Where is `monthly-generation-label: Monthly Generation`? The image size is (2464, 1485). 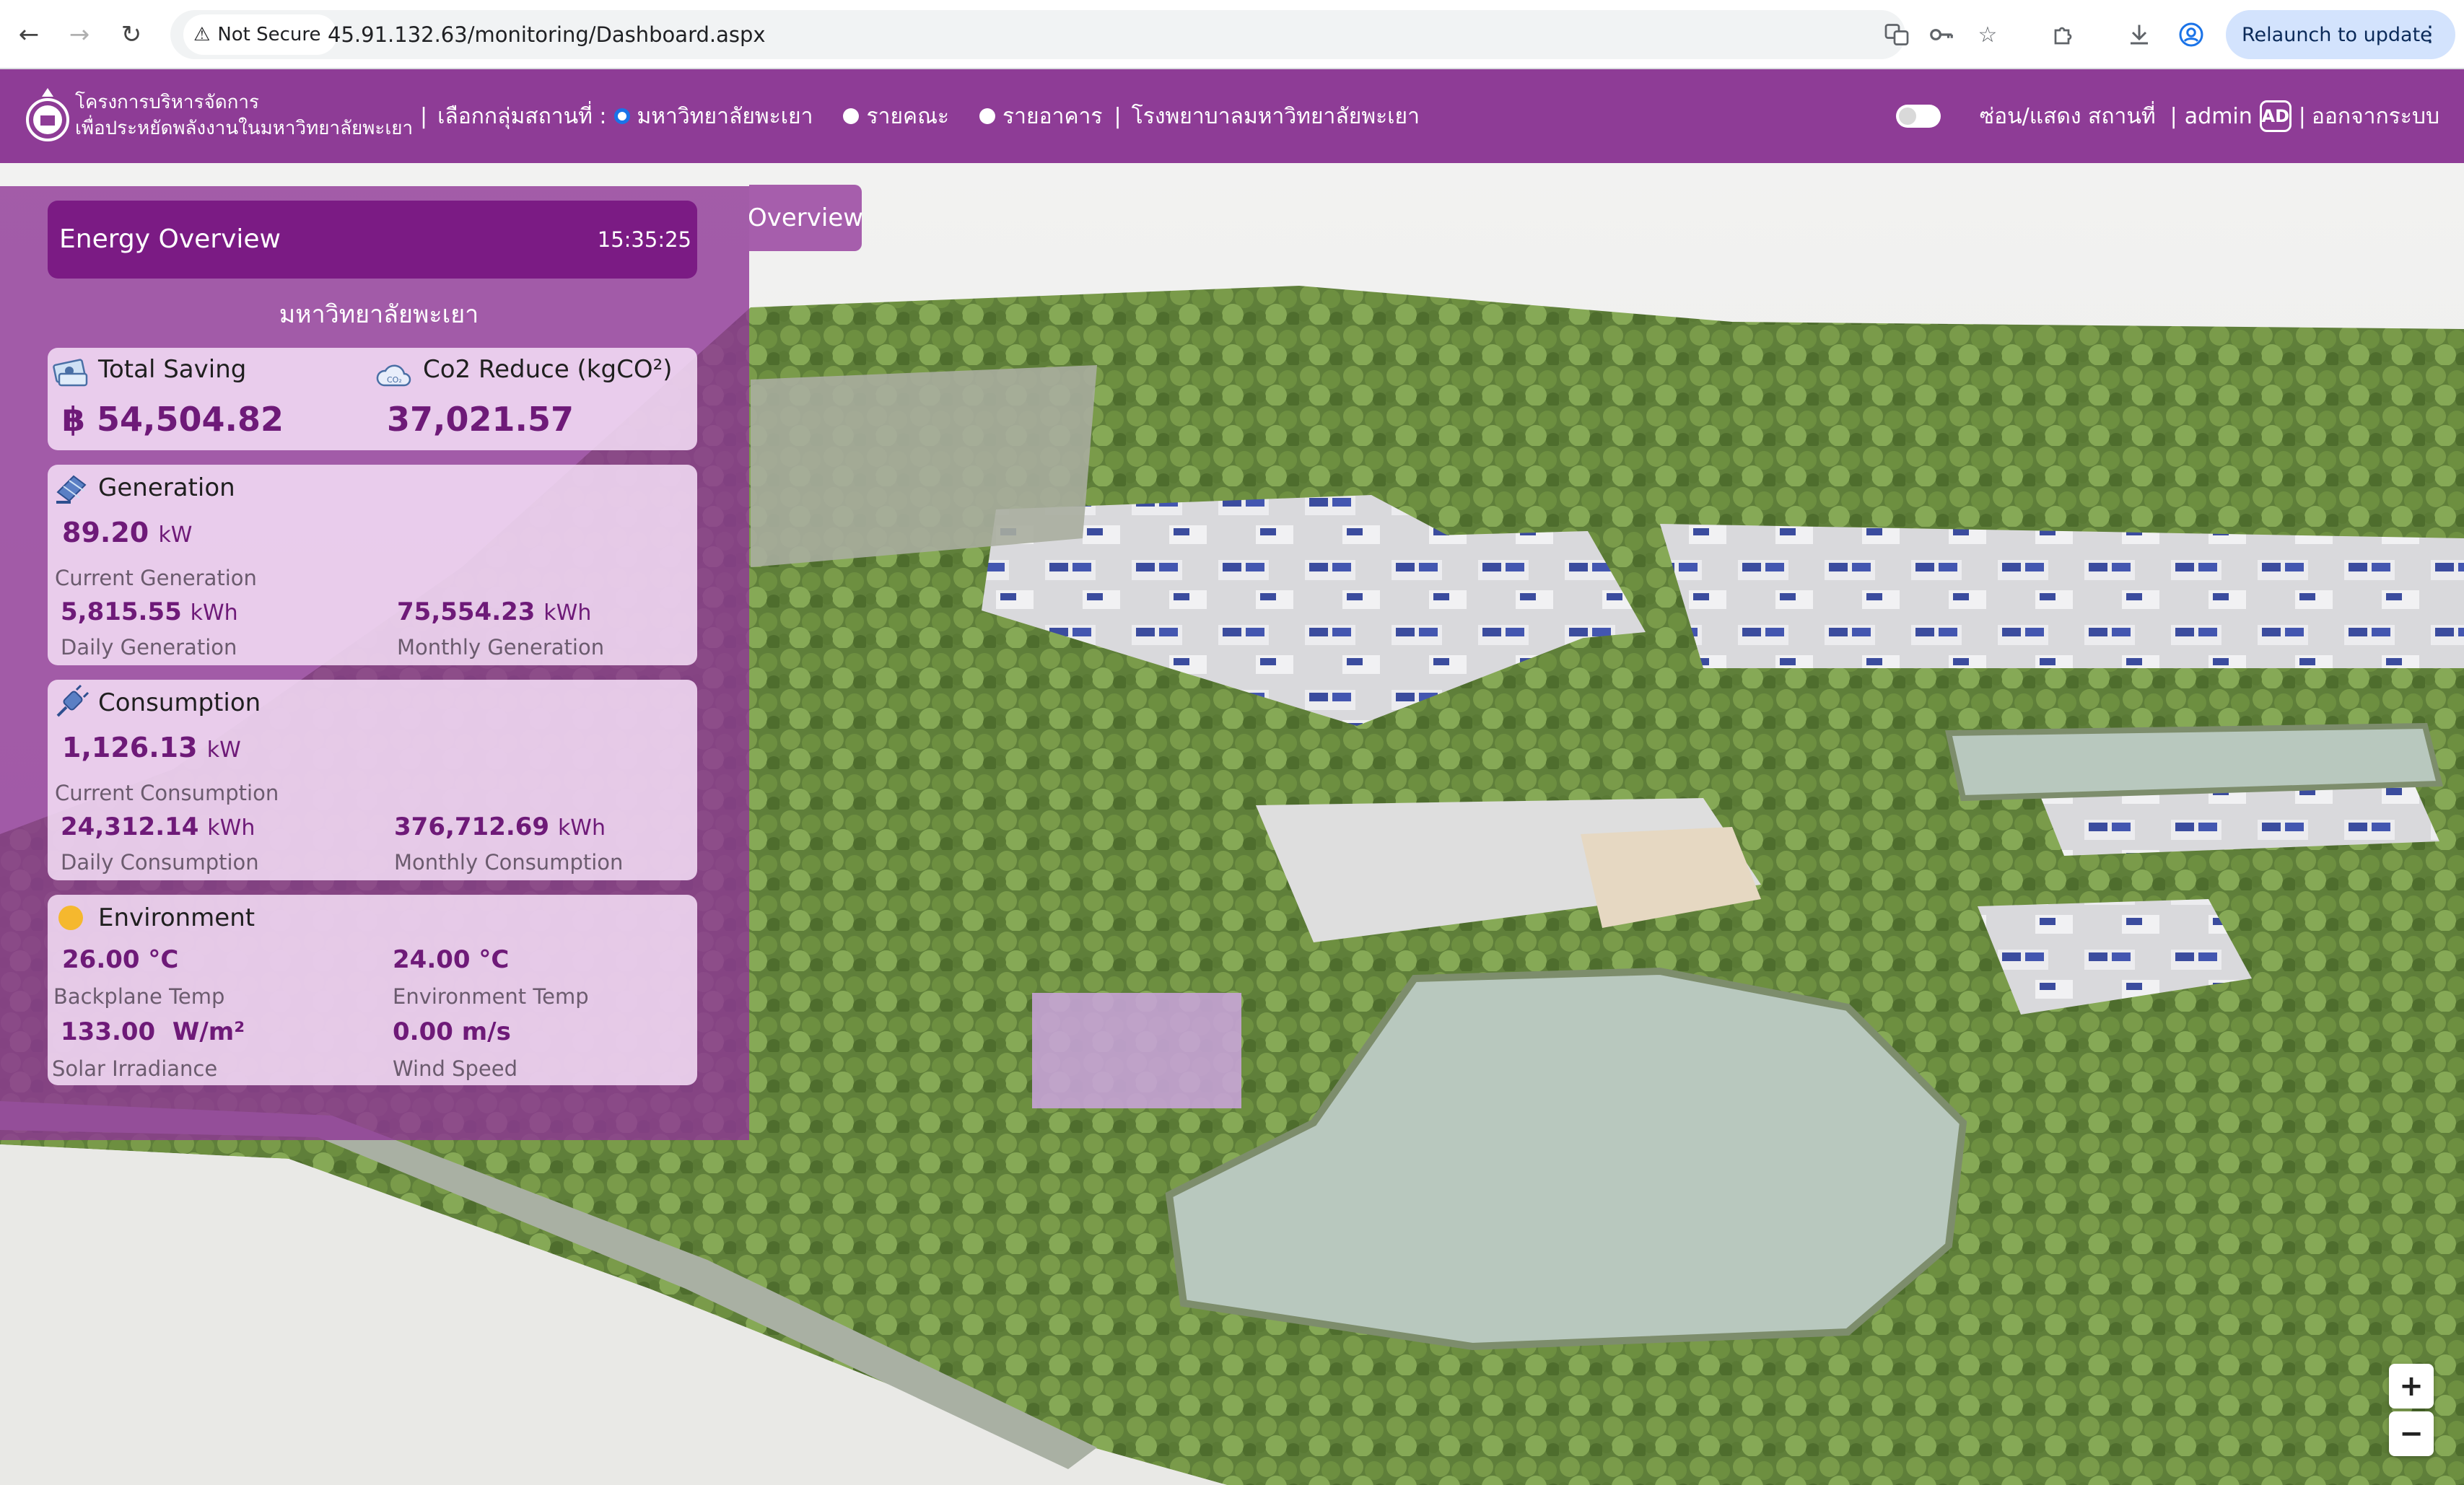
monthly-generation-label: Monthly Generation is located at coordinates (501, 648).